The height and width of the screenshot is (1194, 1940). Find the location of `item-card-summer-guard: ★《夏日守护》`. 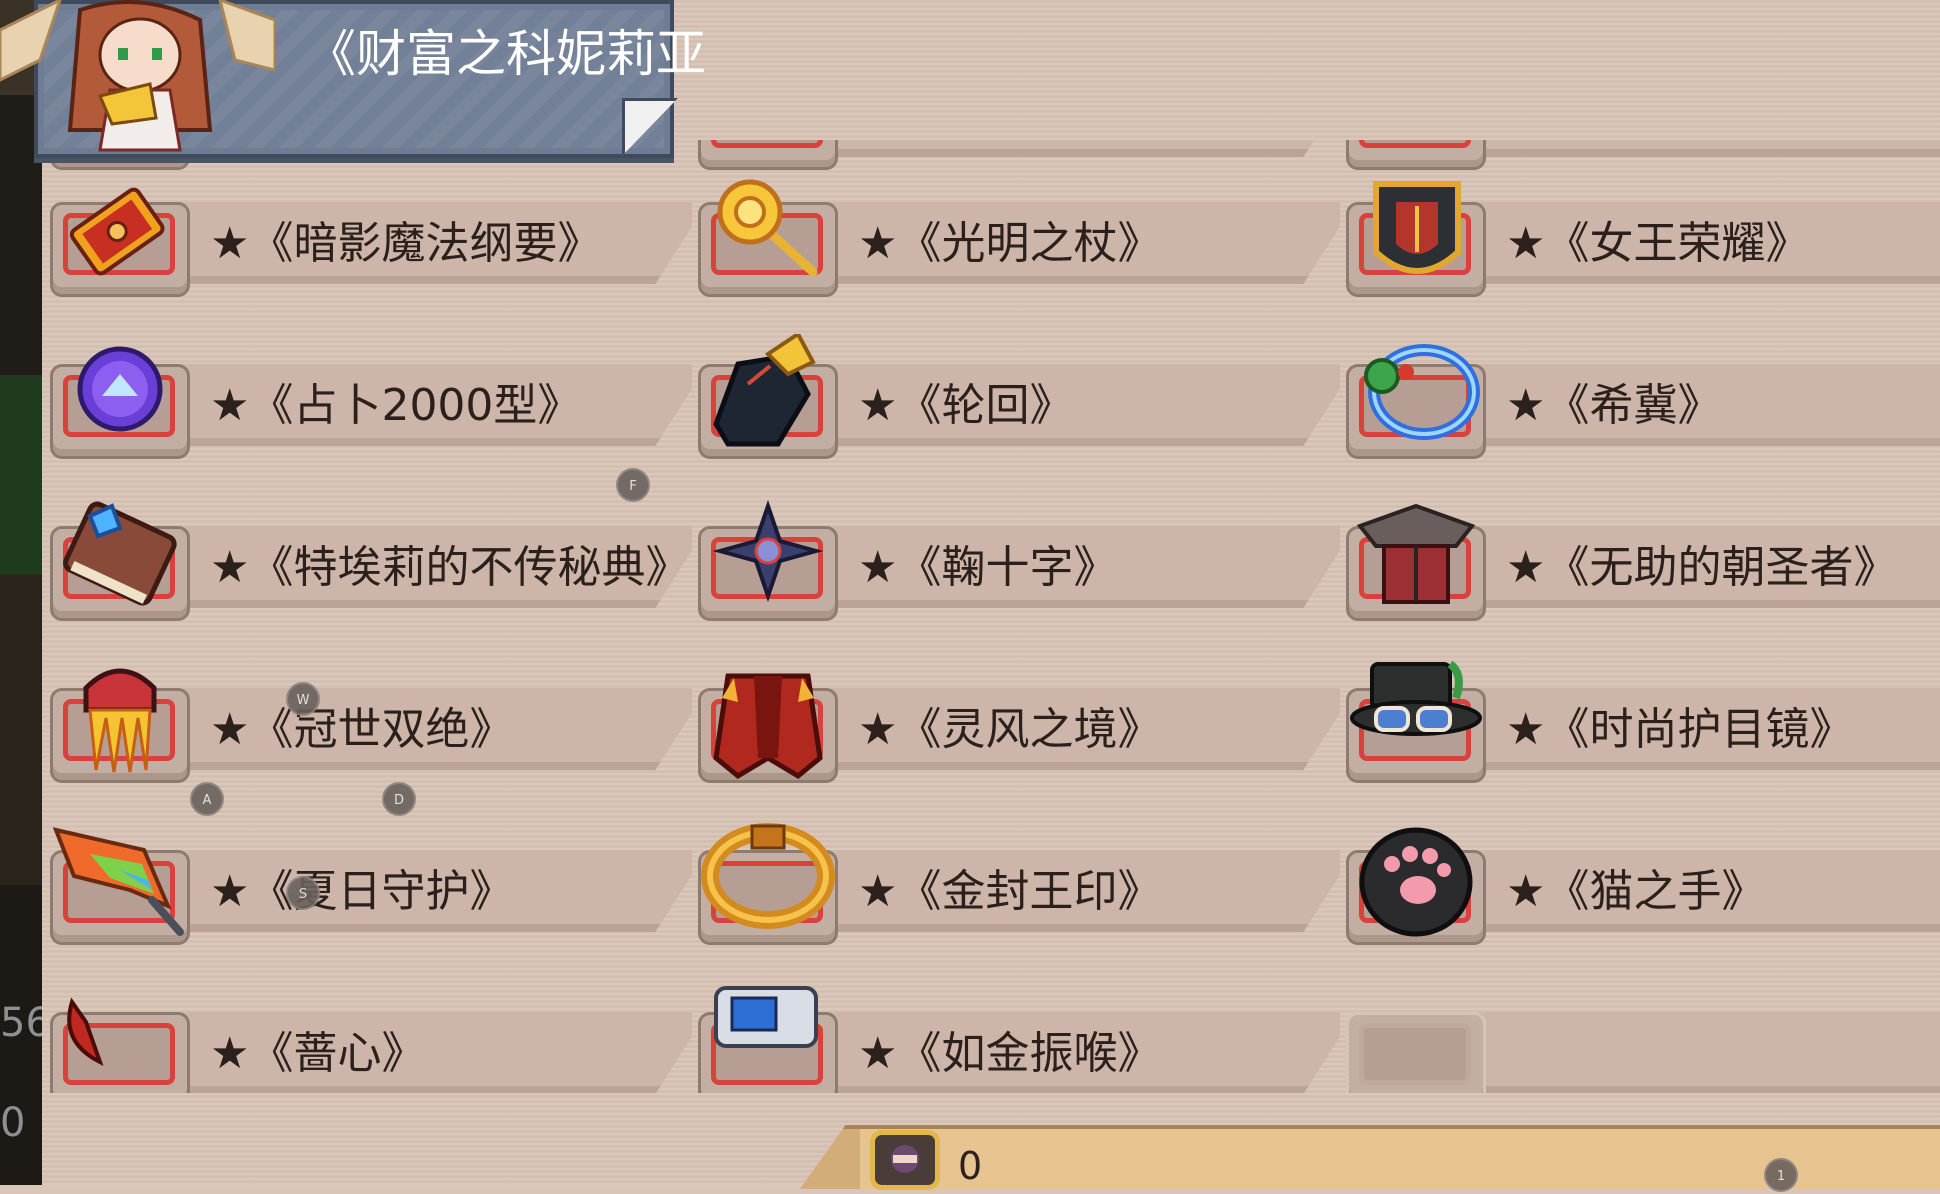

item-card-summer-guard: ★《夏日守护》 is located at coordinates (375, 882).